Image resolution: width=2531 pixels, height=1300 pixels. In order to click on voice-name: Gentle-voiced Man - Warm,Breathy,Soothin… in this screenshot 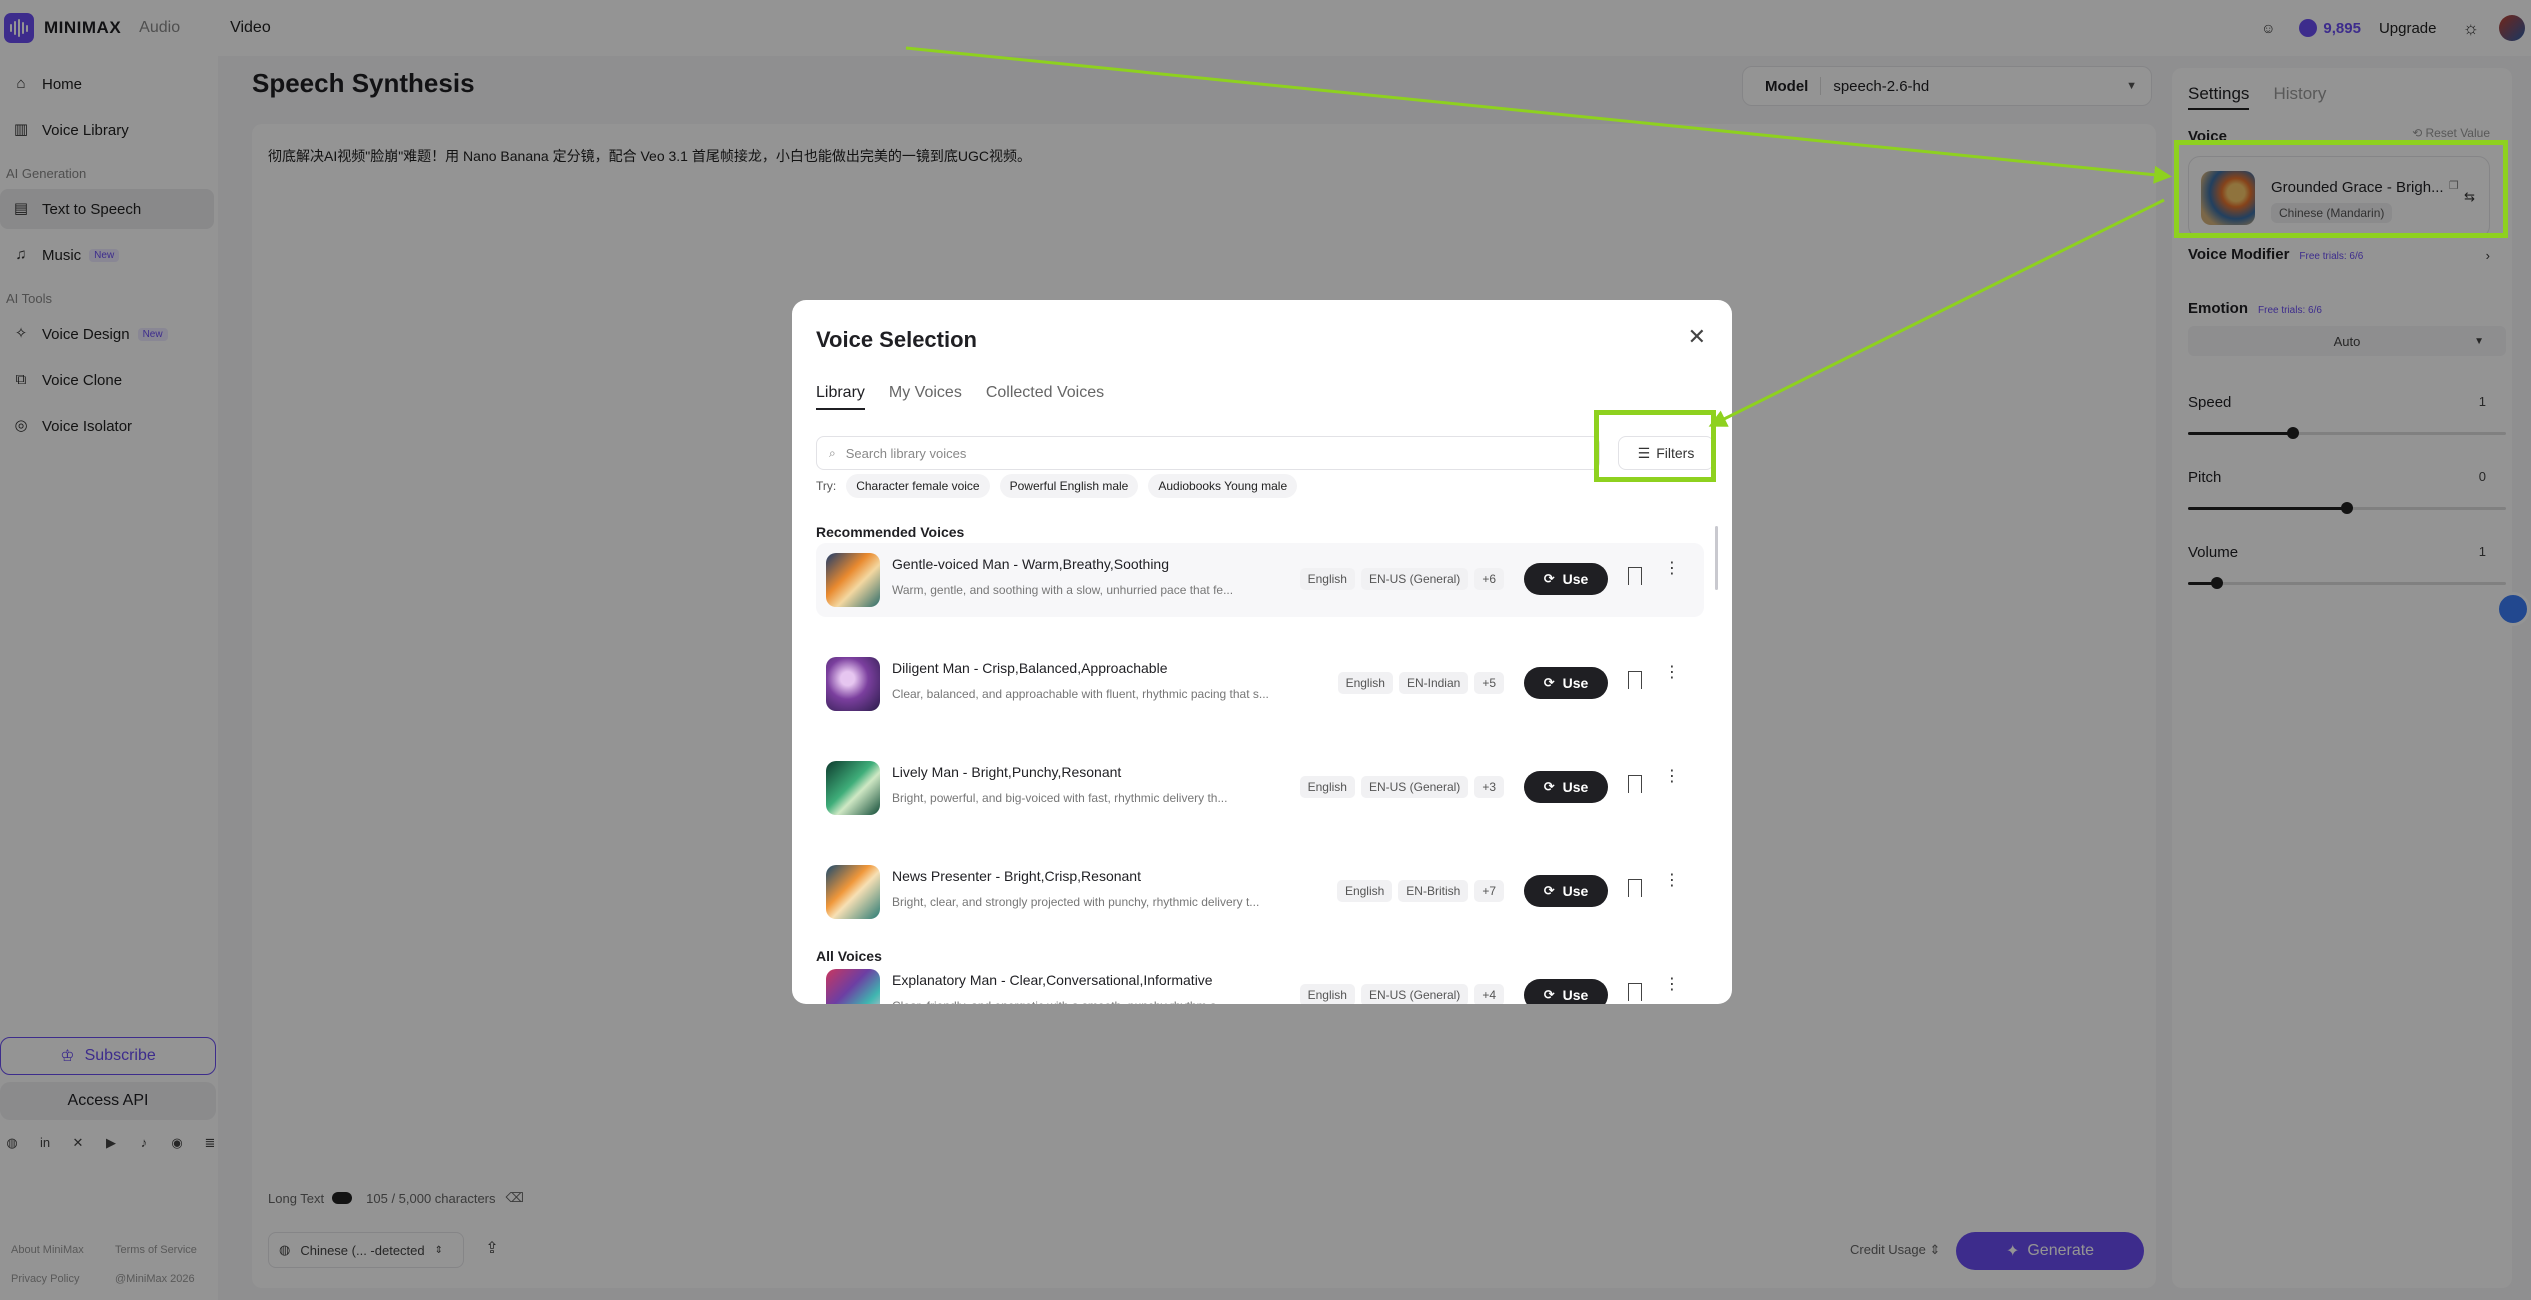, I will do `click(1031, 564)`.